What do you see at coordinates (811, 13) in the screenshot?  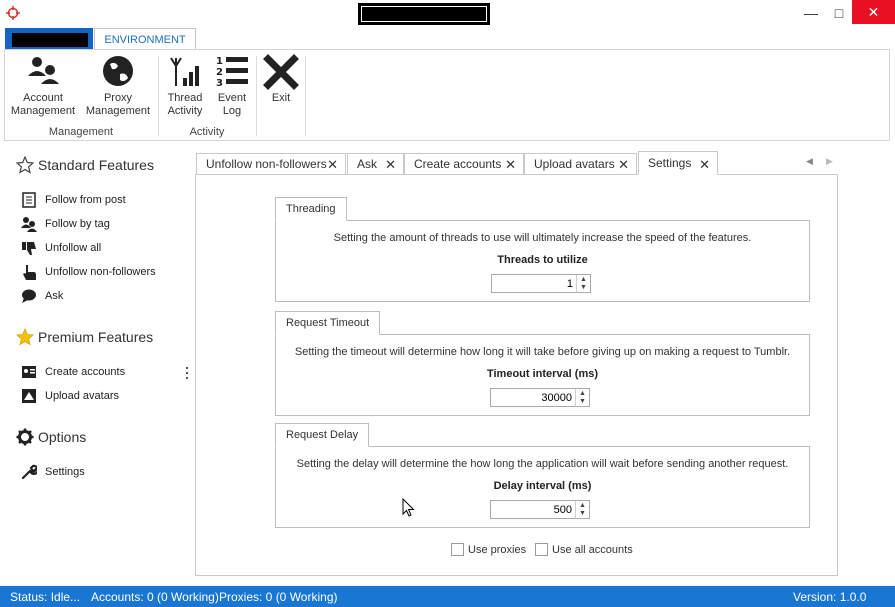 I see `minimize-button: —` at bounding box center [811, 13].